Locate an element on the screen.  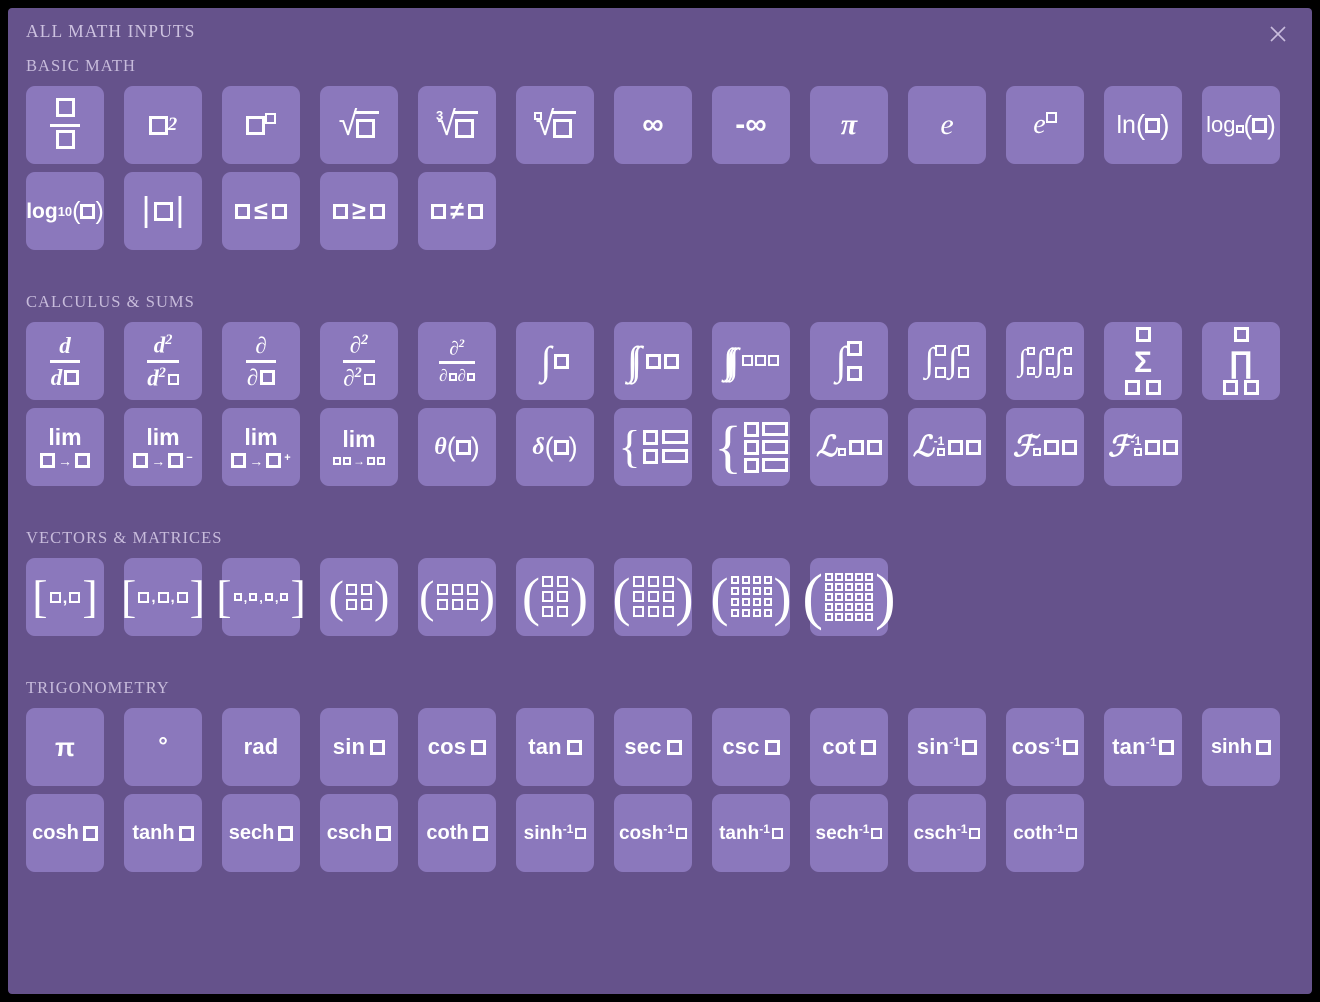
math-button-csc: csc is located at coordinates (751, 747).